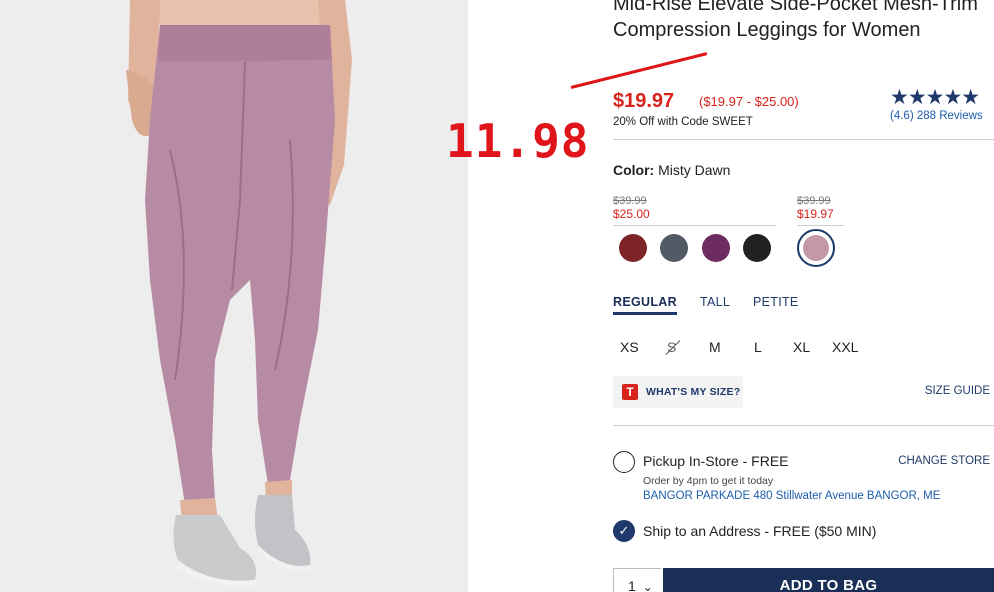  What do you see at coordinates (633, 248) in the screenshot?
I see `swatch-burgundy` at bounding box center [633, 248].